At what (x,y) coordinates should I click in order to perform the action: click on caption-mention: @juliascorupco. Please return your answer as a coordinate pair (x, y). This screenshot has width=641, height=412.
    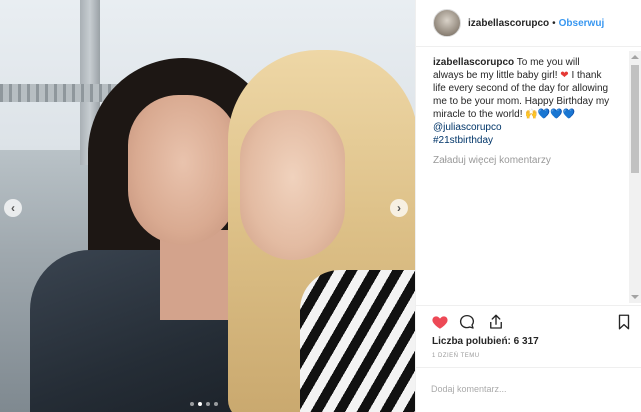
    Looking at the image, I should click on (467, 127).